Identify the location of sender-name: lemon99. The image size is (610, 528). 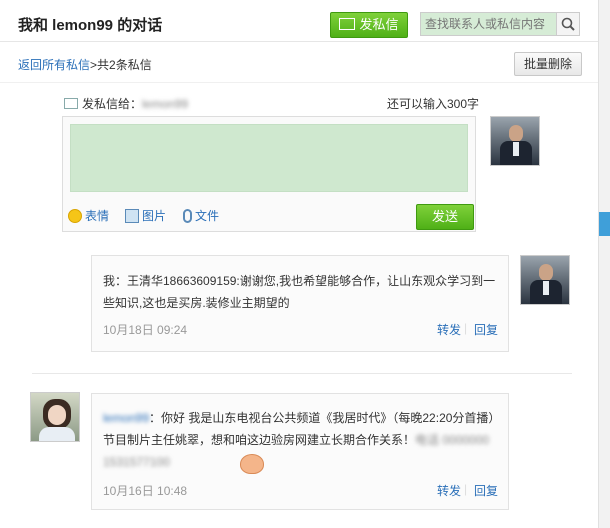
(126, 418).